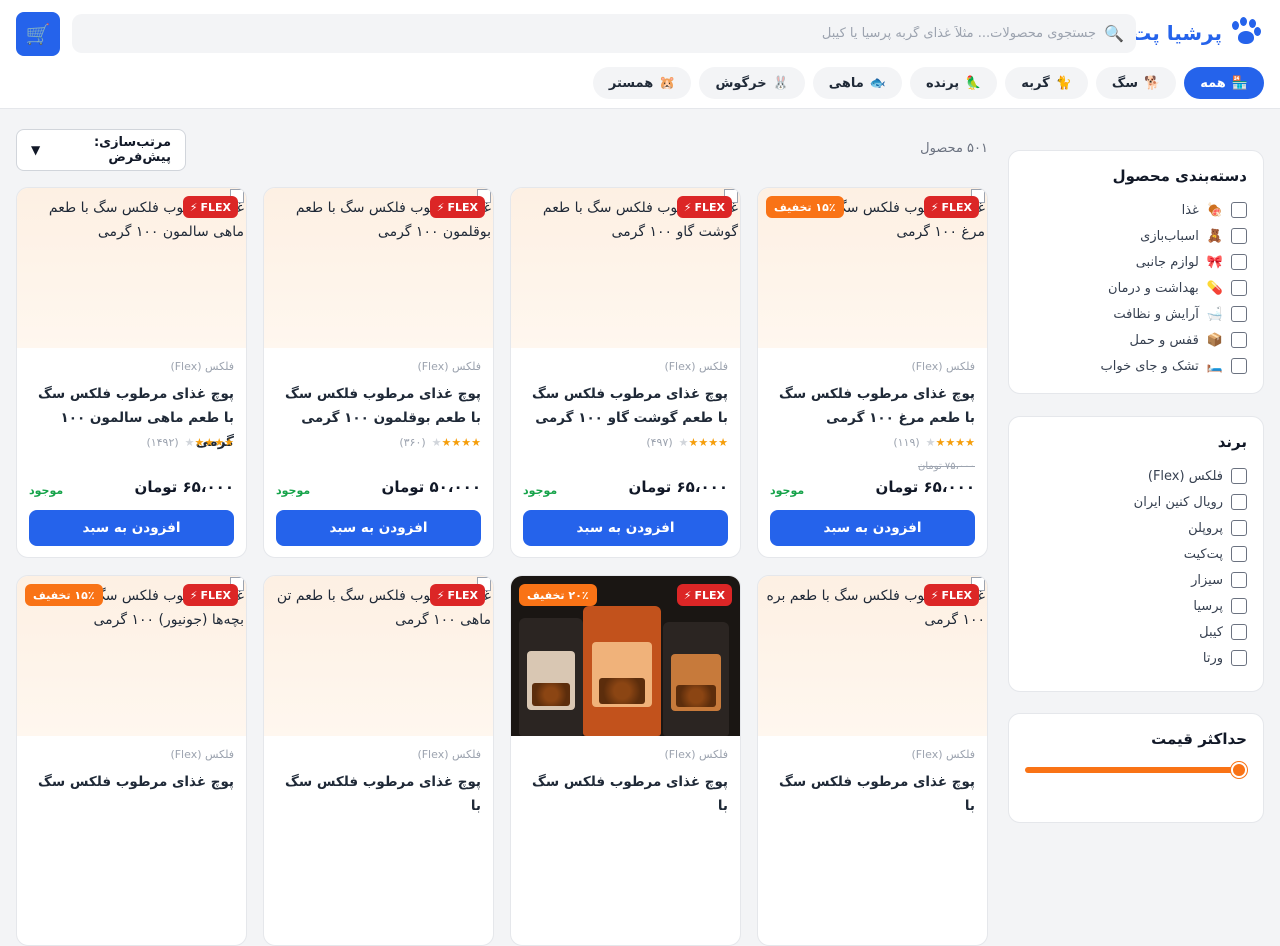 The height and width of the screenshot is (946, 1280). Describe the element at coordinates (625, 656) in the screenshot. I see `product-media: ۲۰٪ تخفیف ⚡ FLEX` at that location.